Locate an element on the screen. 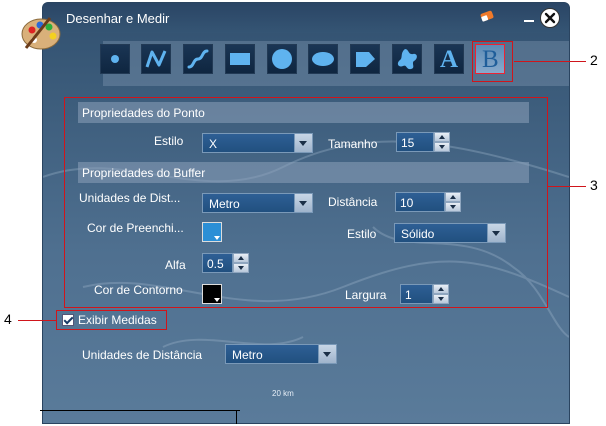  buffer-style-label: Estilo is located at coordinates (362, 234).